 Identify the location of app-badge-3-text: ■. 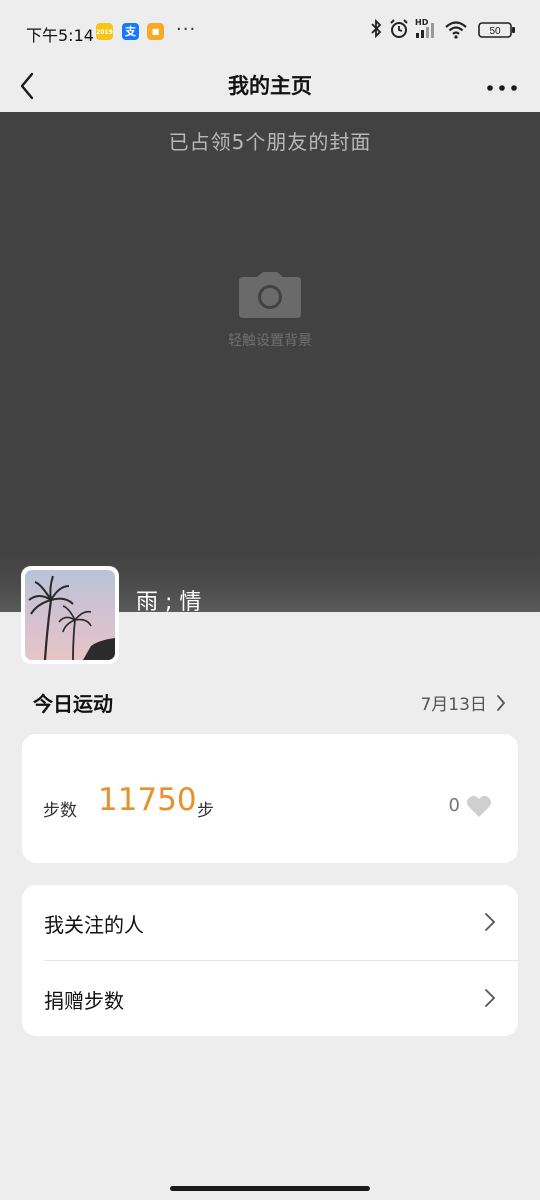
(155, 31).